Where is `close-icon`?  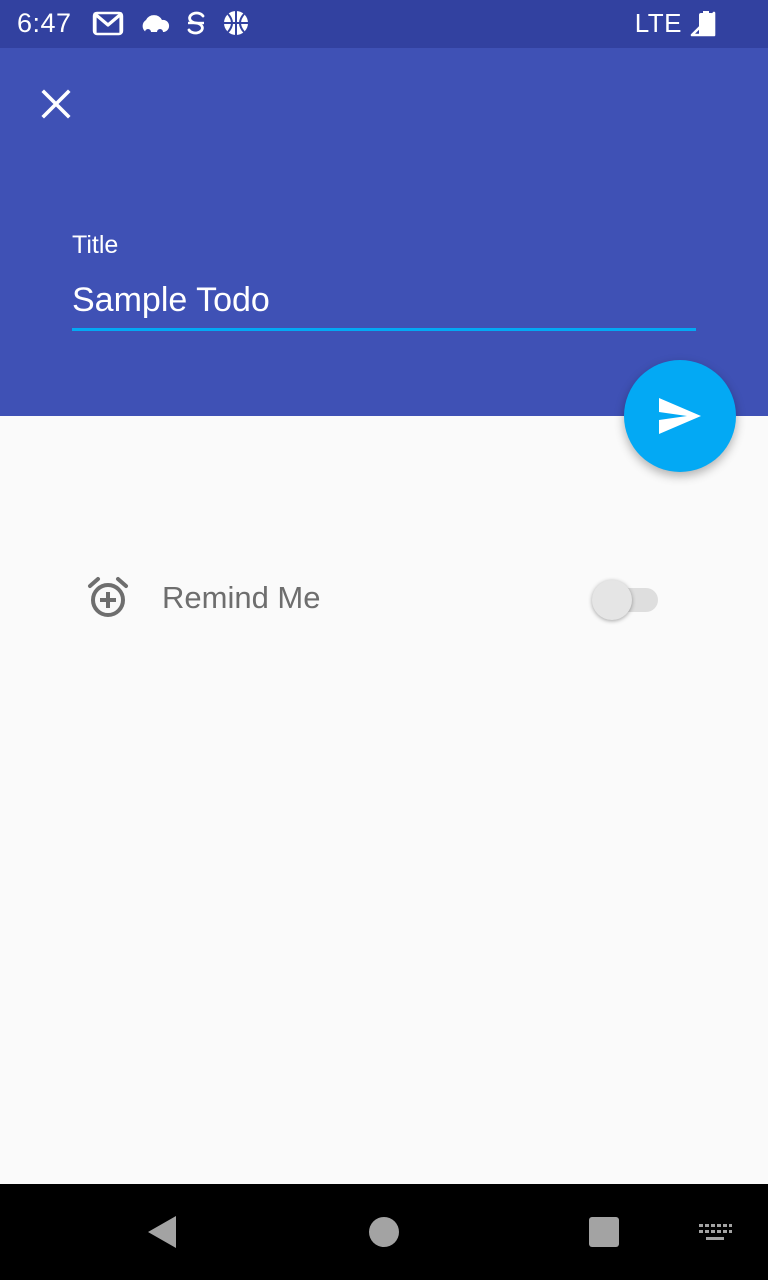
close-icon is located at coordinates (56, 104).